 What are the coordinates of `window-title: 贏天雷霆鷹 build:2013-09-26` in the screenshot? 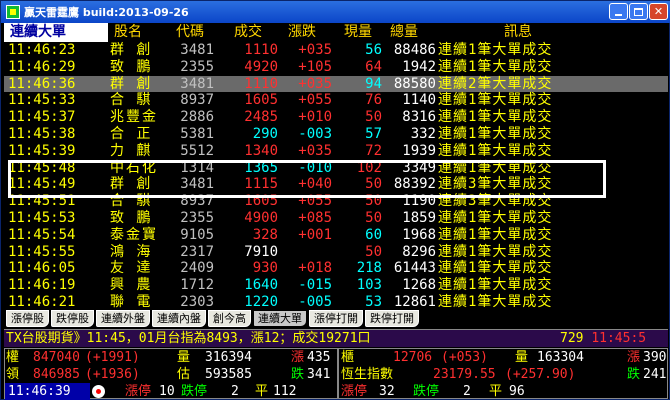 It's located at (106, 12).